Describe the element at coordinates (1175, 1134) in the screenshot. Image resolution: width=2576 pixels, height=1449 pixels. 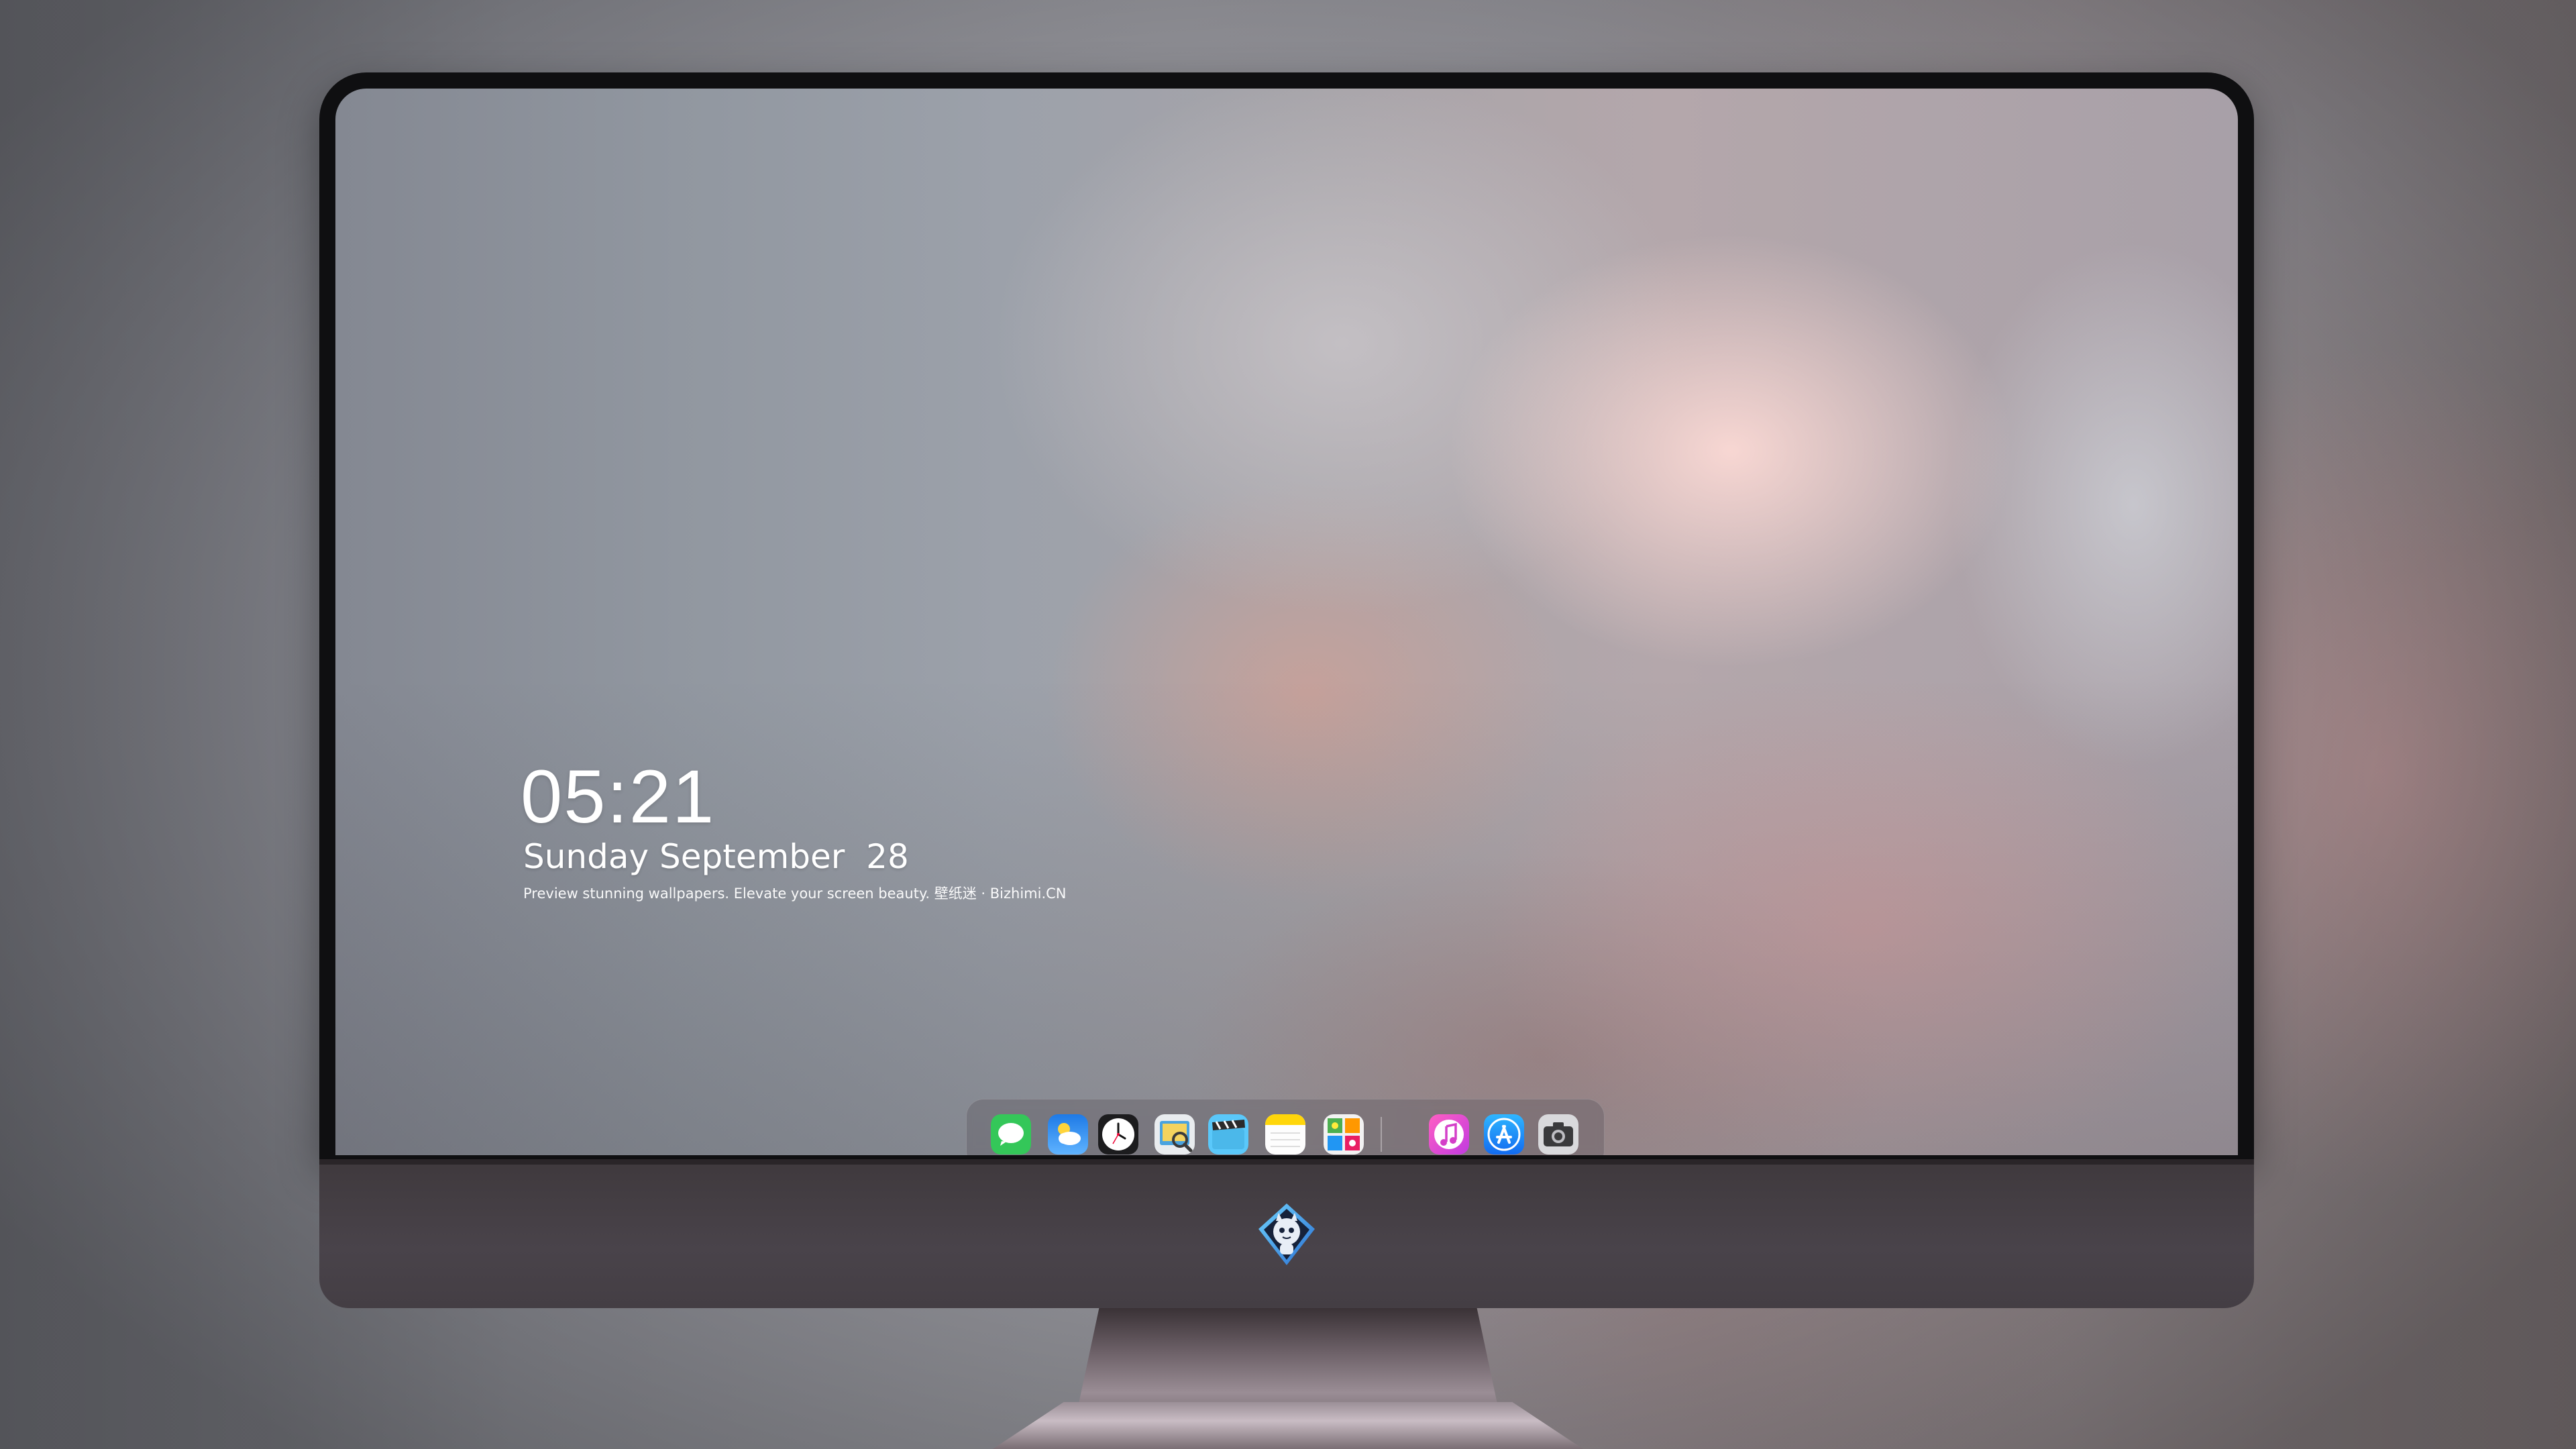
I see `preview-icon` at that location.